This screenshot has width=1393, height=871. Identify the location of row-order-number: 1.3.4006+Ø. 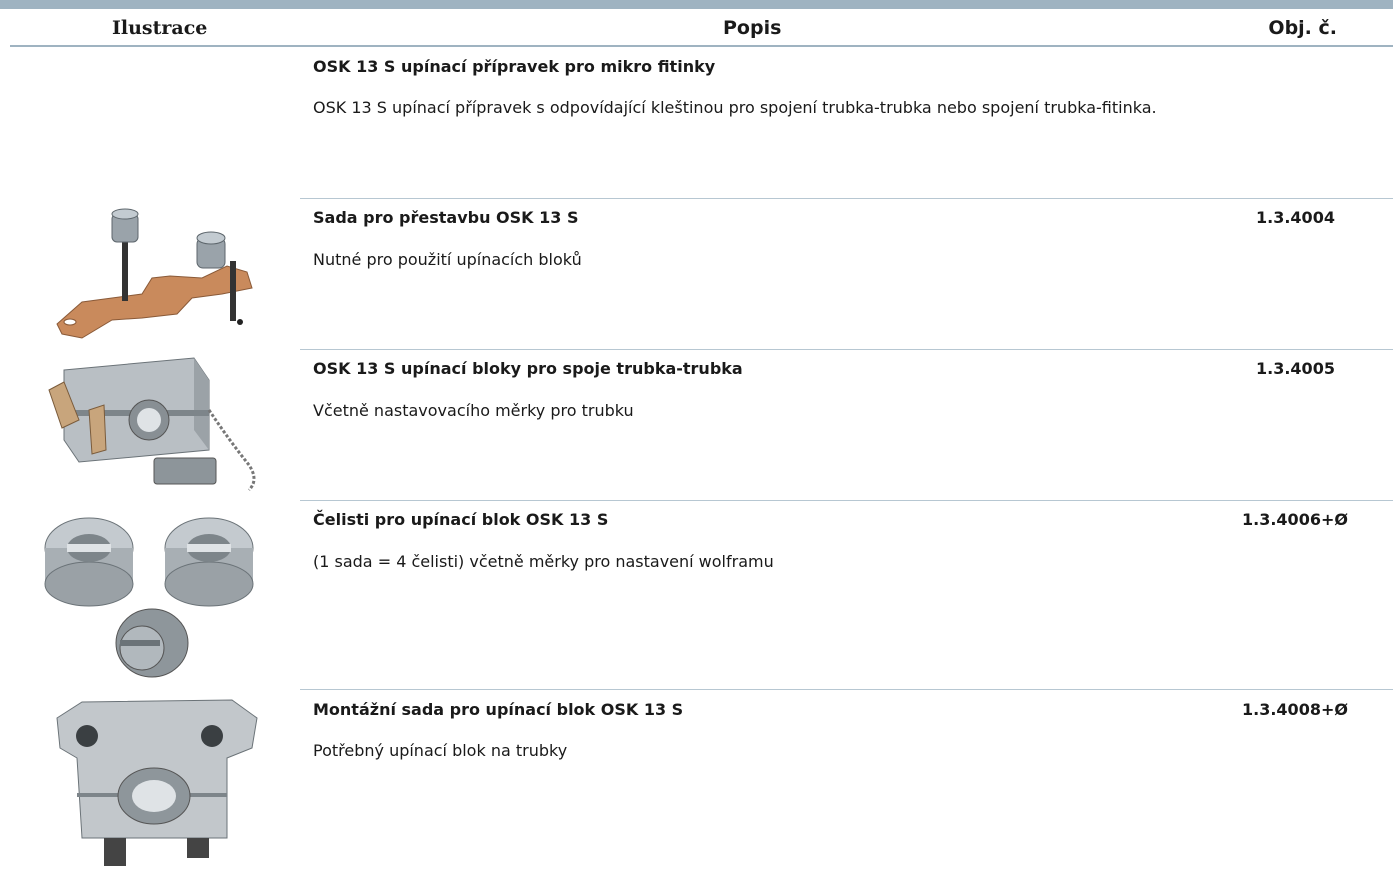
(1295, 519).